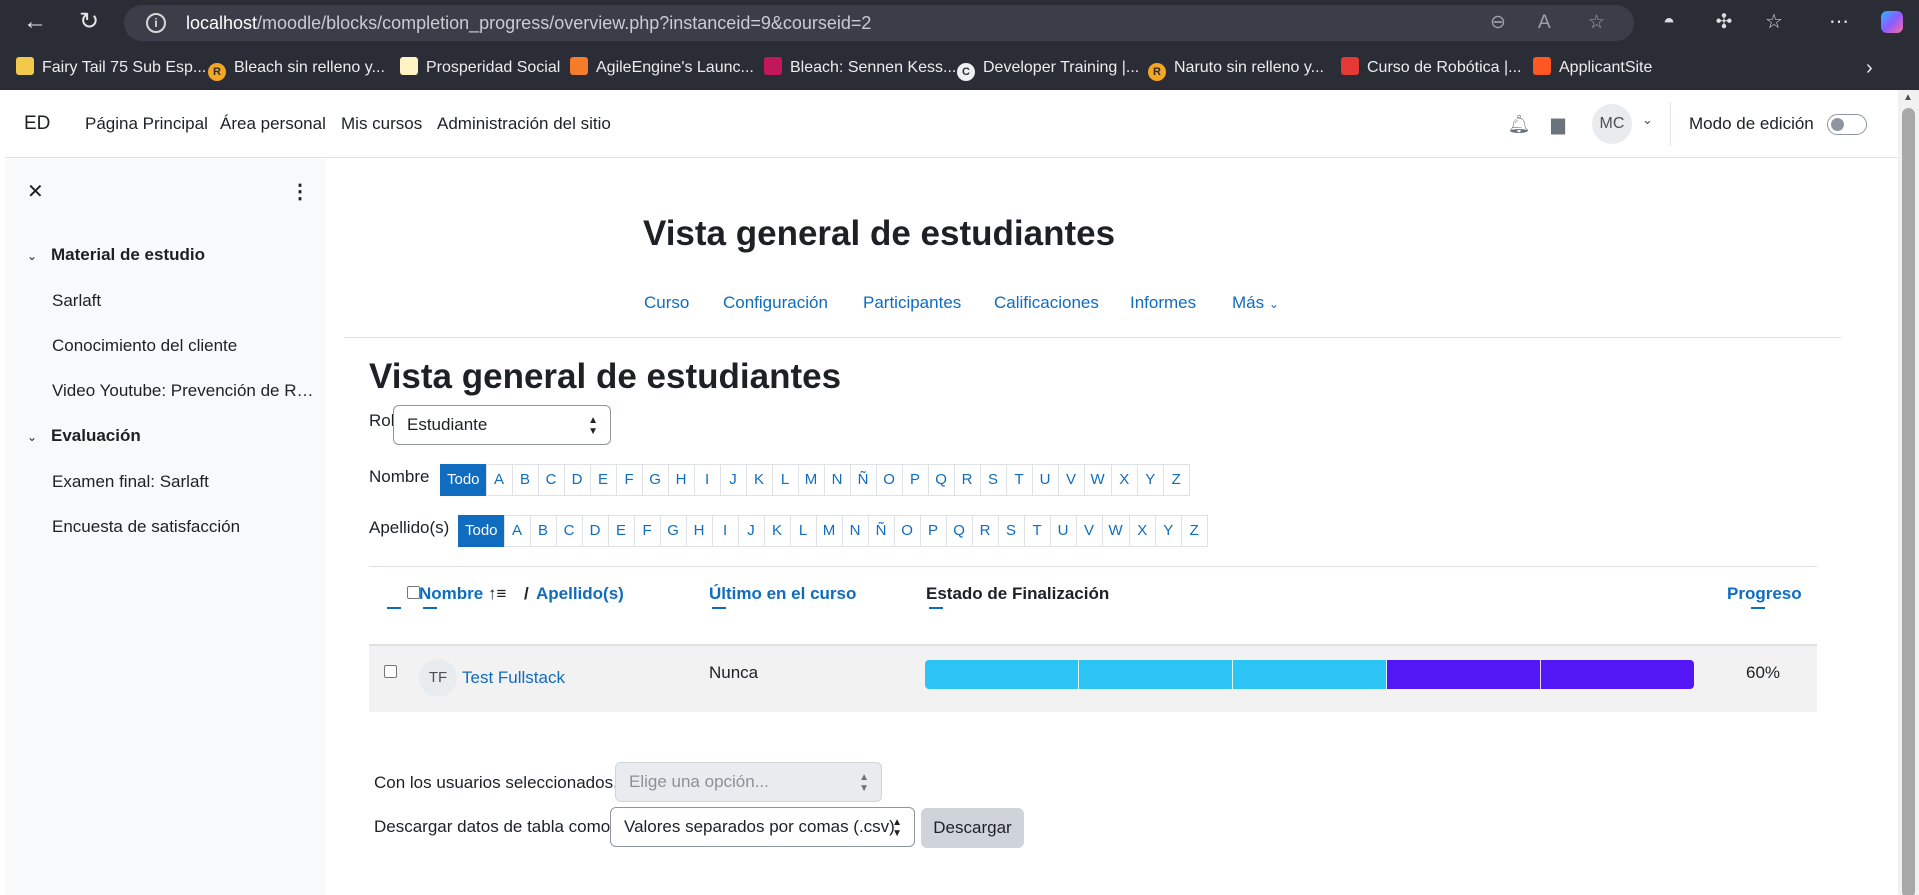 This screenshot has width=1919, height=895. Describe the element at coordinates (881, 531) in the screenshot. I see `lastname-initial-letter: Ñ` at that location.